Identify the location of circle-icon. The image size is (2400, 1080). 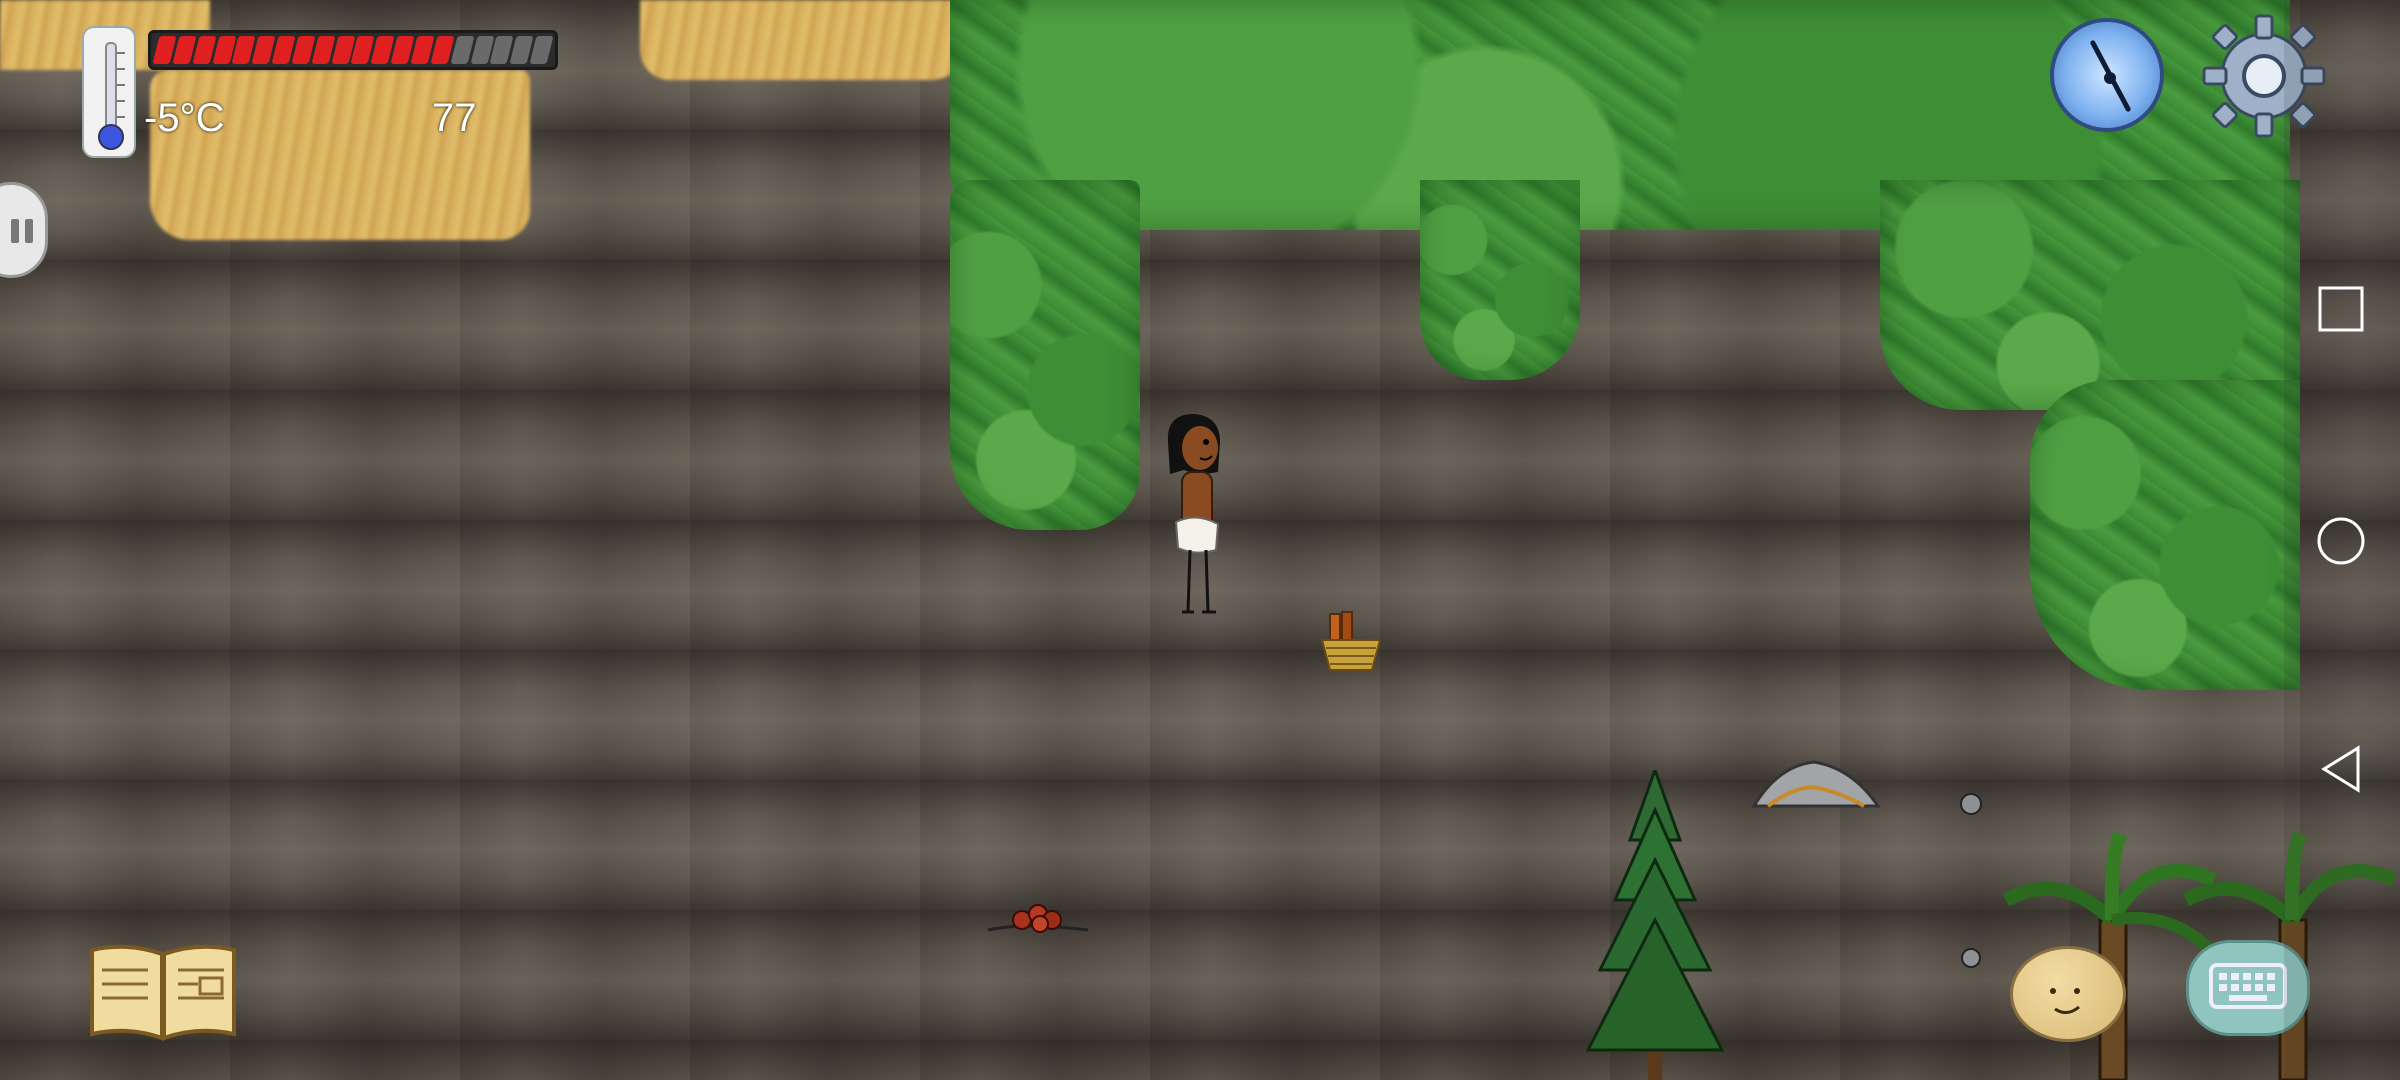
(2341, 541).